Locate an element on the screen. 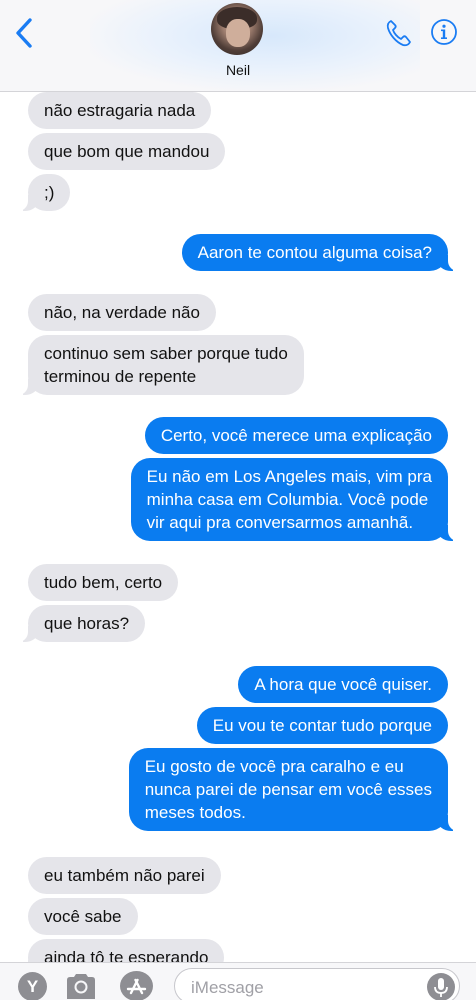 This screenshot has width=476, height=1000. incoming-message: você sabe is located at coordinates (83, 916).